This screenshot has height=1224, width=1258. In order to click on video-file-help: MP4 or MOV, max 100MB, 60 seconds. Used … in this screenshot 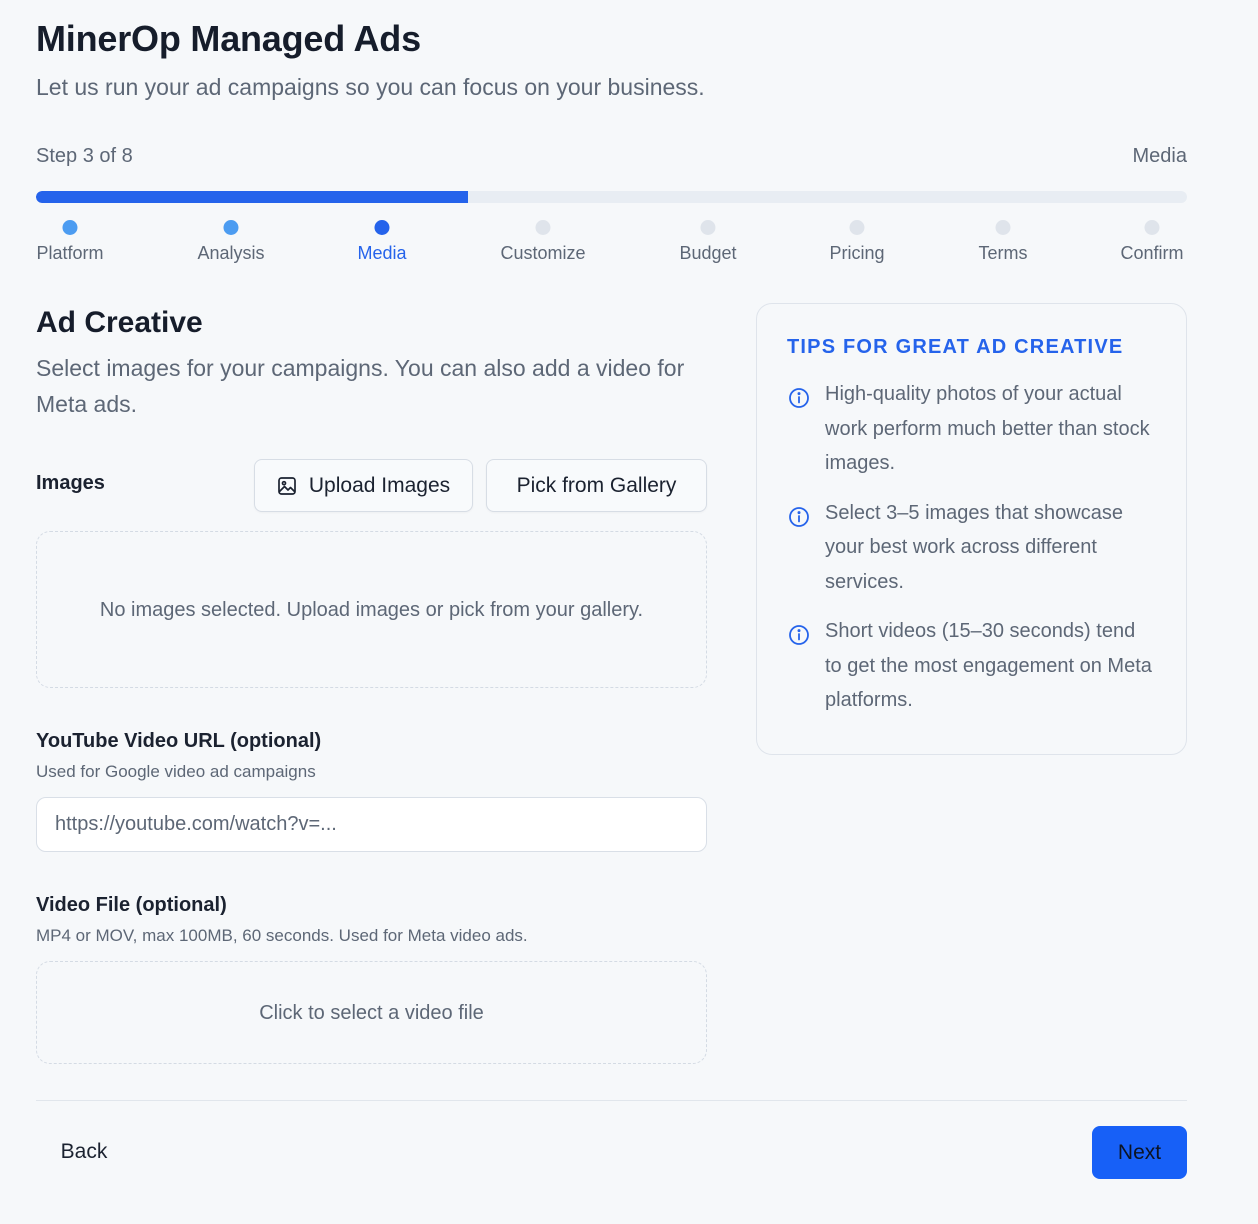, I will do `click(282, 935)`.